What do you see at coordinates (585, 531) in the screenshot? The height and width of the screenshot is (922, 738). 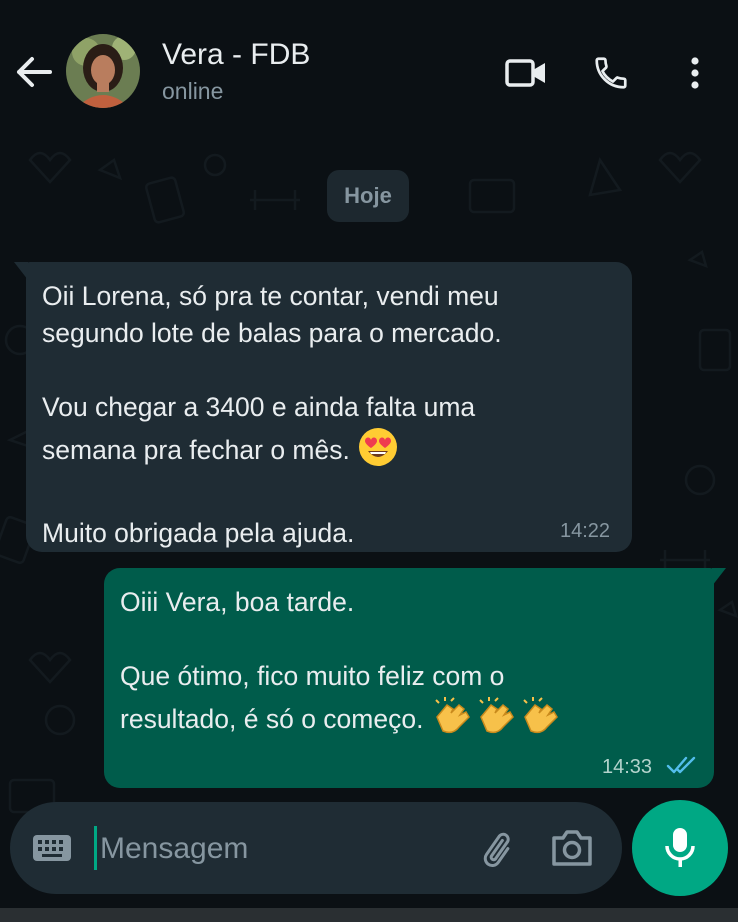 I see `message-time: 14:22` at bounding box center [585, 531].